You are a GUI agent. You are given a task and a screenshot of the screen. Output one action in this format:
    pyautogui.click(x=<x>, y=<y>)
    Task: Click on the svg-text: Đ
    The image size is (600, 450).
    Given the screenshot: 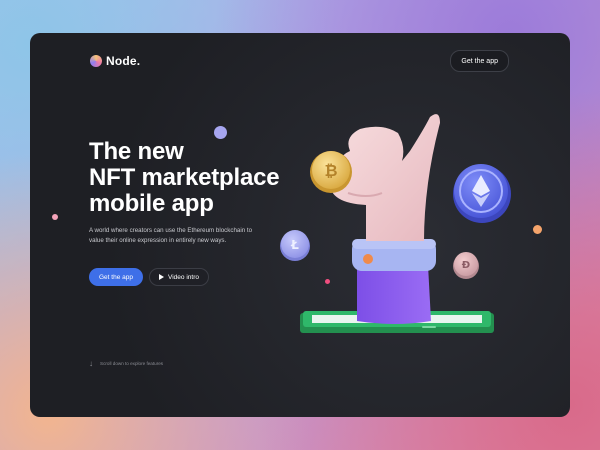 What is the action you would take?
    pyautogui.click(x=466, y=265)
    